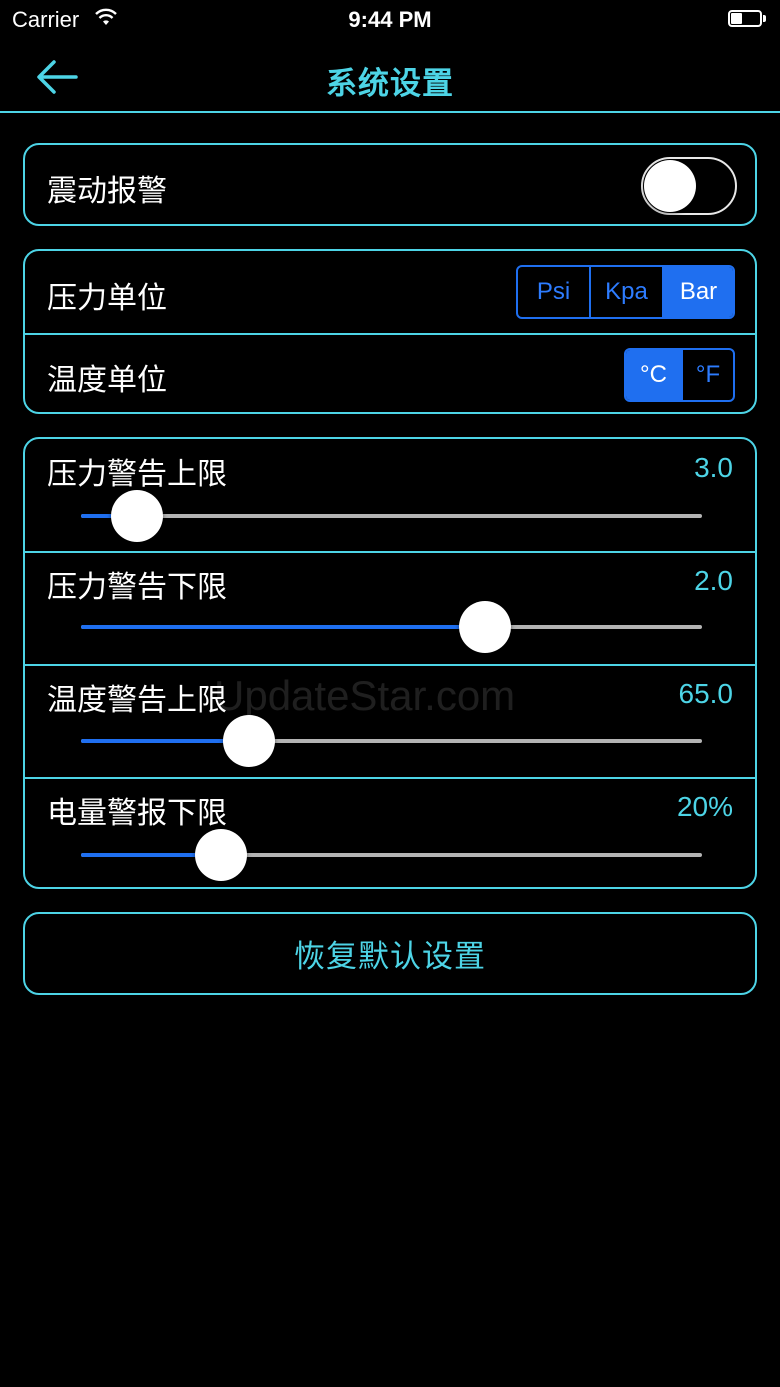 The width and height of the screenshot is (780, 1387). What do you see at coordinates (137, 813) in the screenshot?
I see `battery-lower-limit-label: 电量警报下限` at bounding box center [137, 813].